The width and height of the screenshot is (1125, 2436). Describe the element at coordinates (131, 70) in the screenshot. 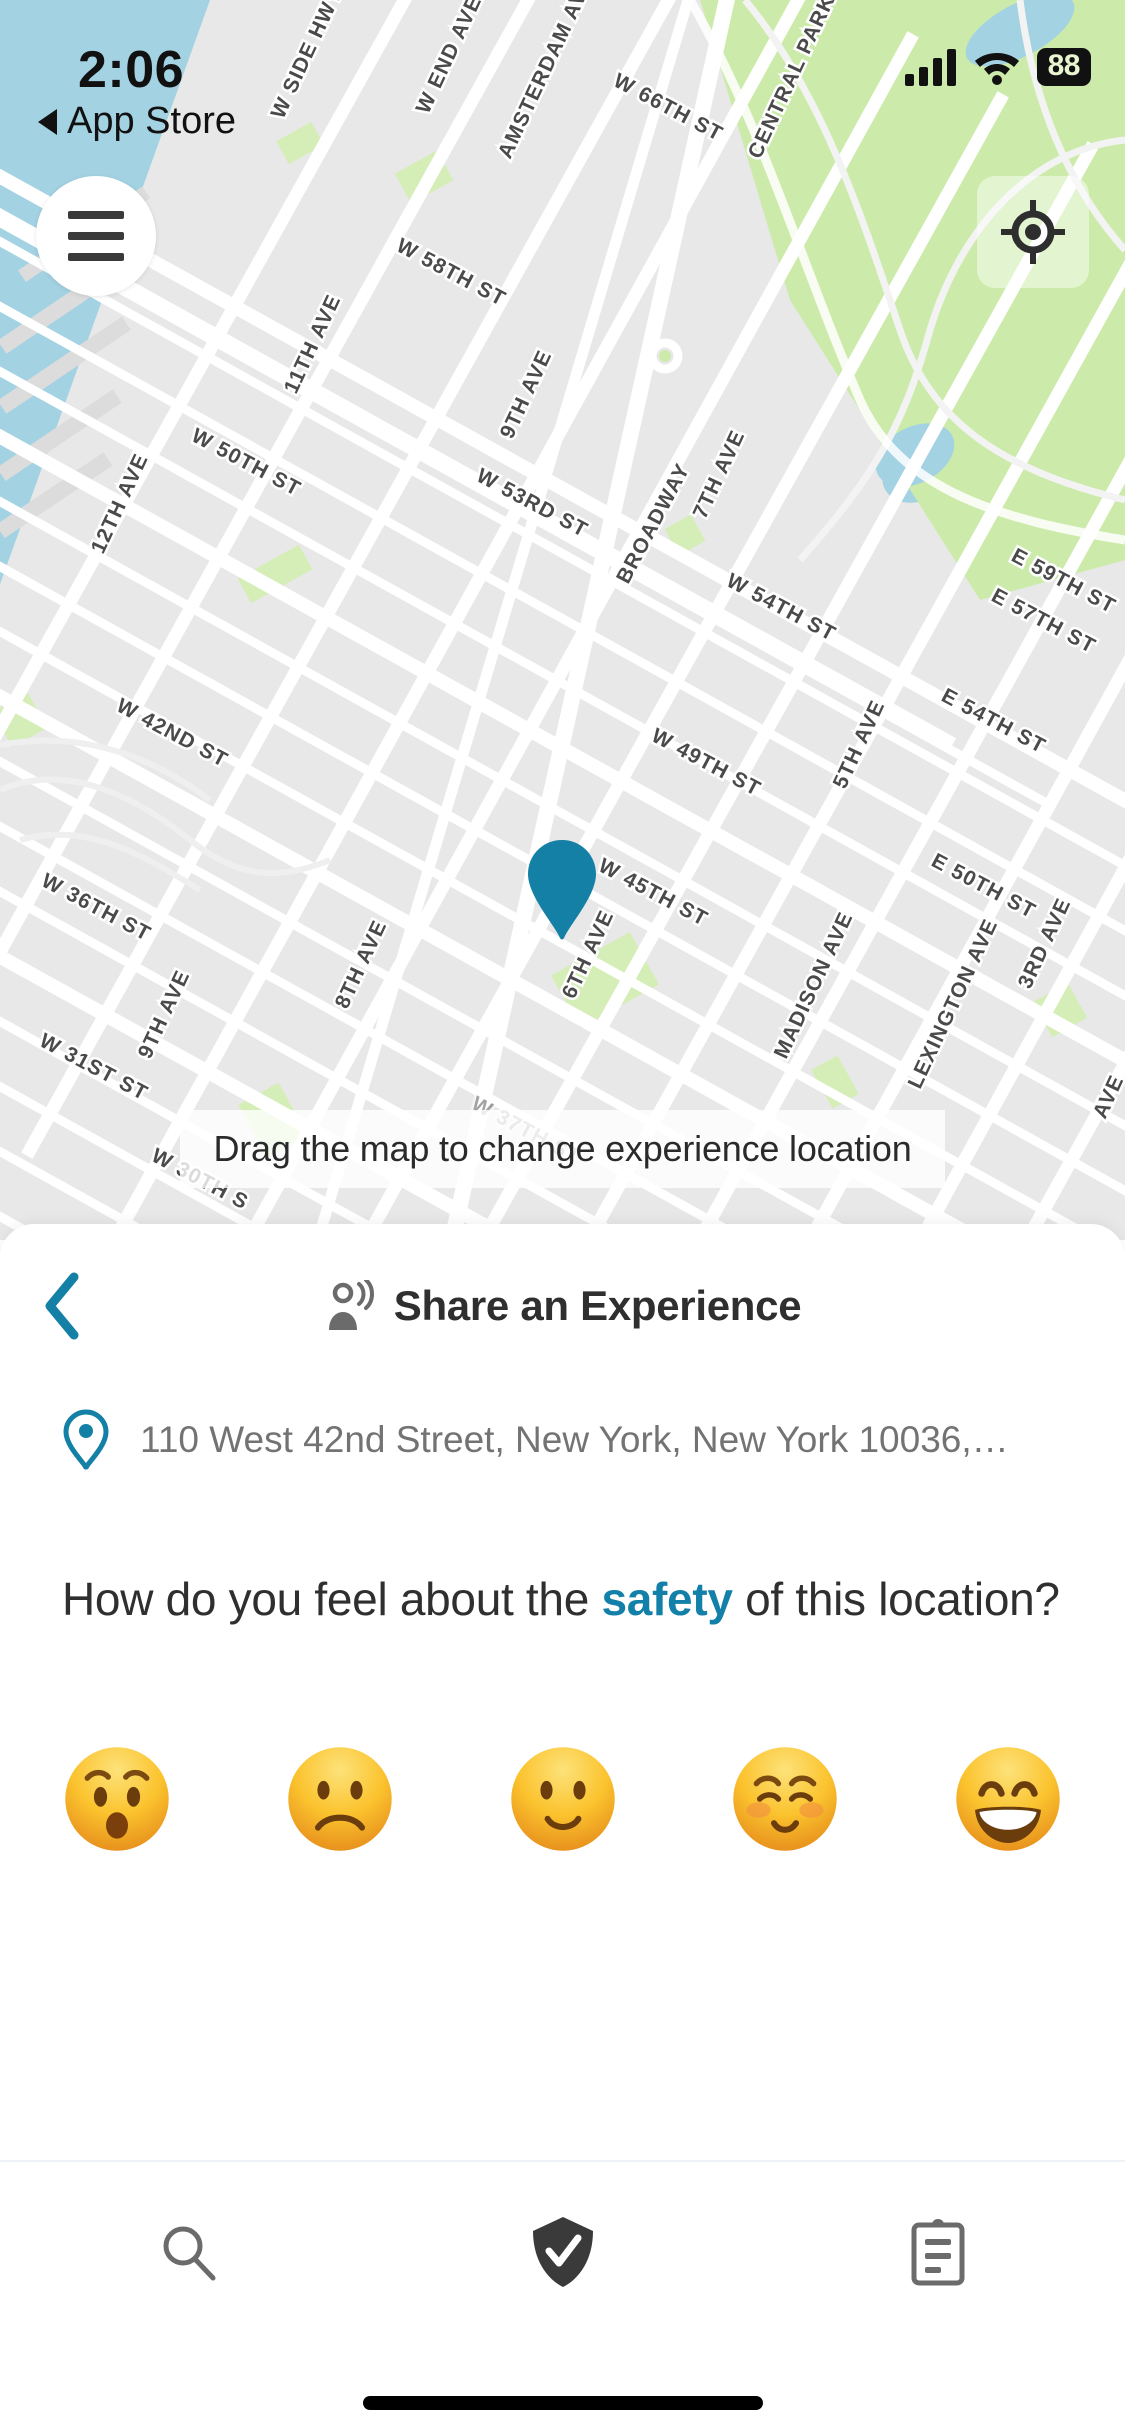

I see `status-bar-clock: 2:06` at that location.